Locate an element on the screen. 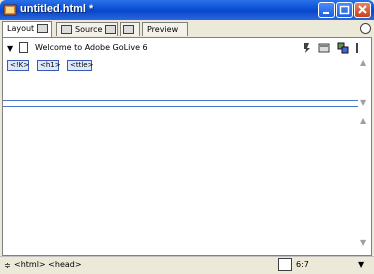 This screenshot has width=374, height=274. page-icon is located at coordinates (23, 47).